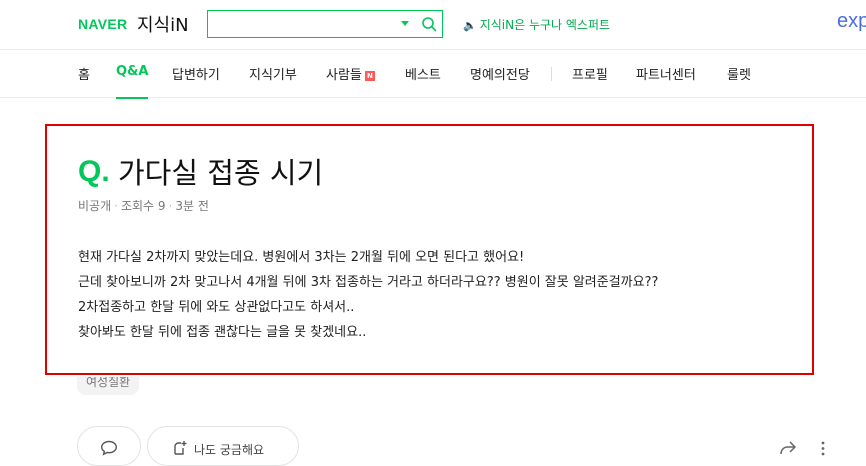 The height and width of the screenshot is (466, 866). I want to click on search-dropdown-icon, so click(405, 23).